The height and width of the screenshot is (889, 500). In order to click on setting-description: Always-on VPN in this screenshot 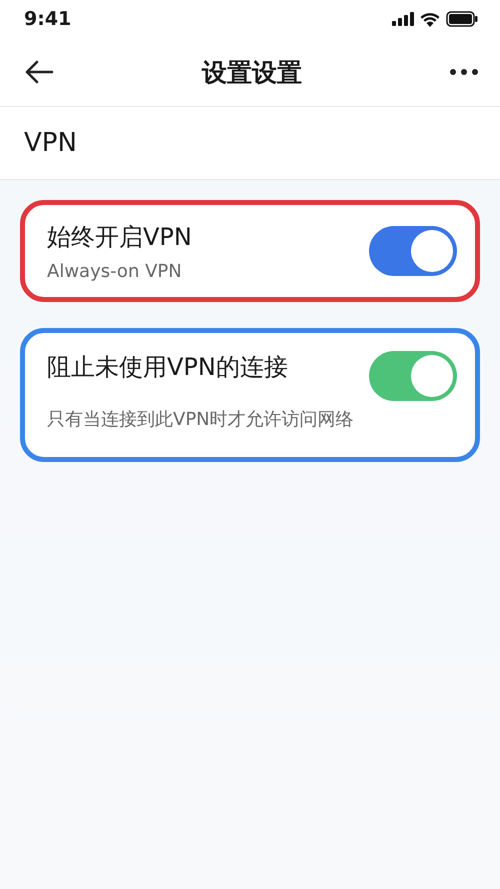, I will do `click(115, 271)`.